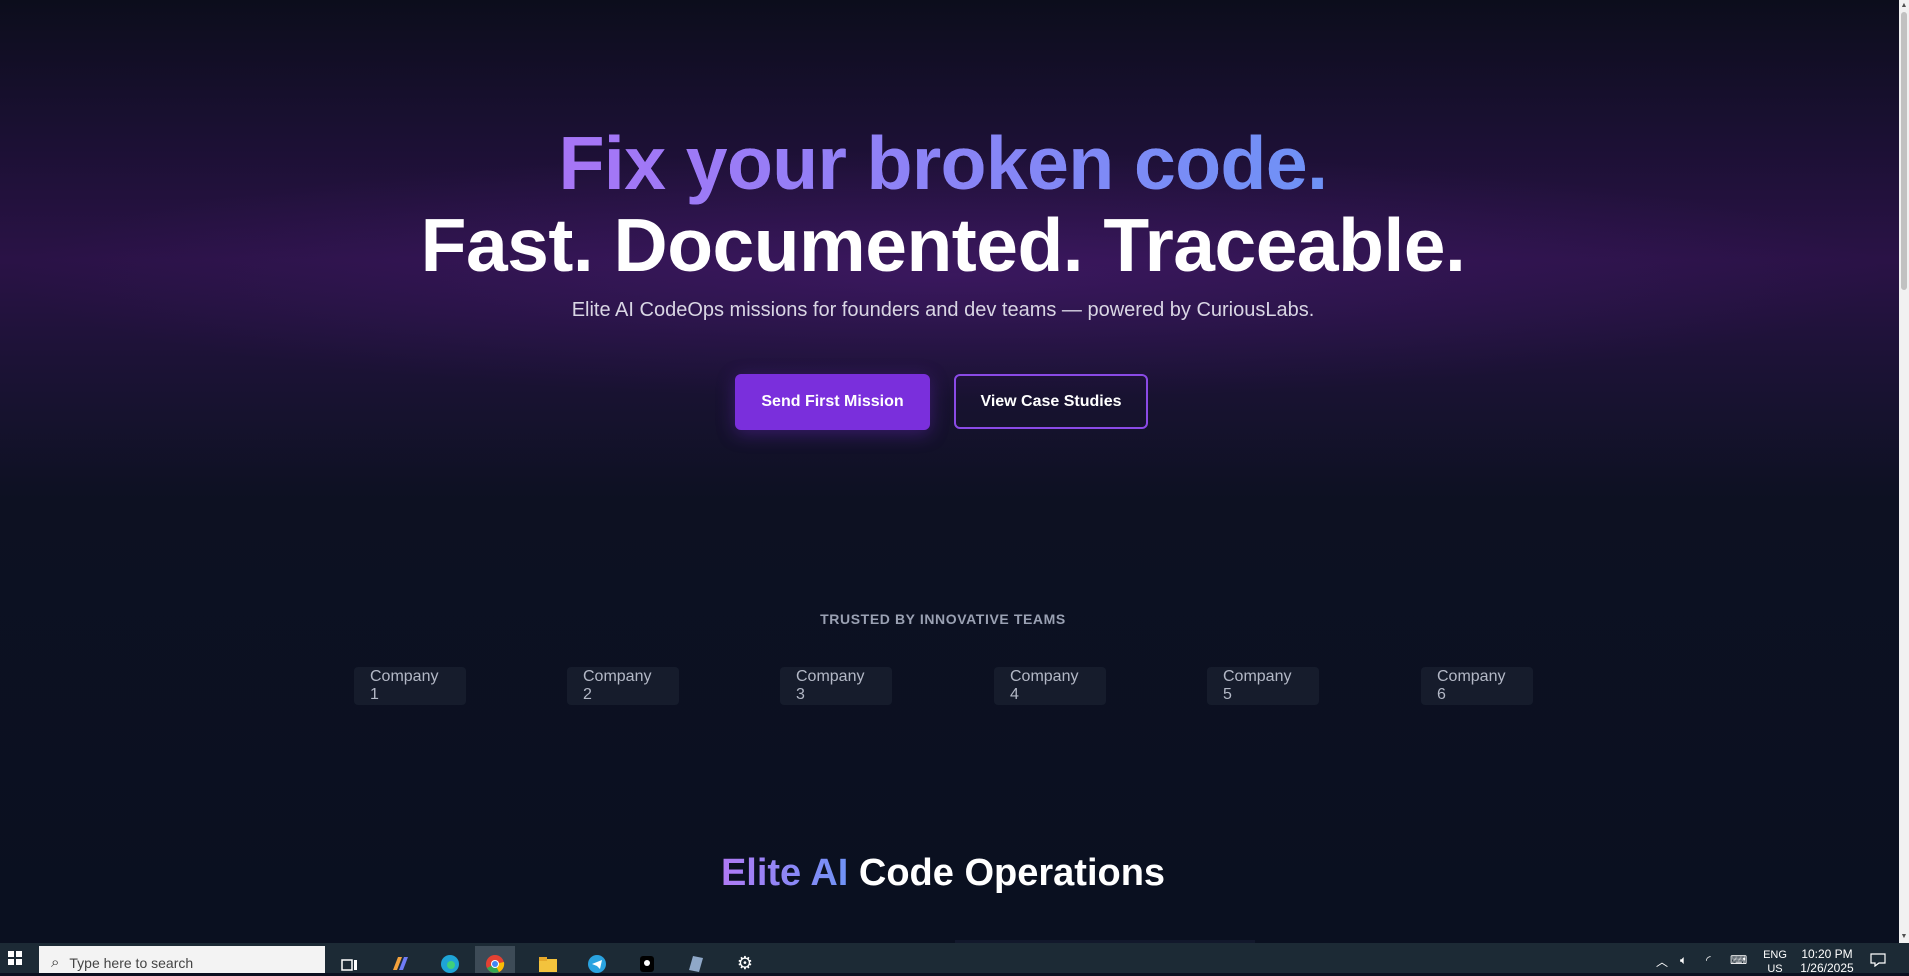 This screenshot has height=976, width=1909. Describe the element at coordinates (696, 959) in the screenshot. I see `notes-app-icon` at that location.